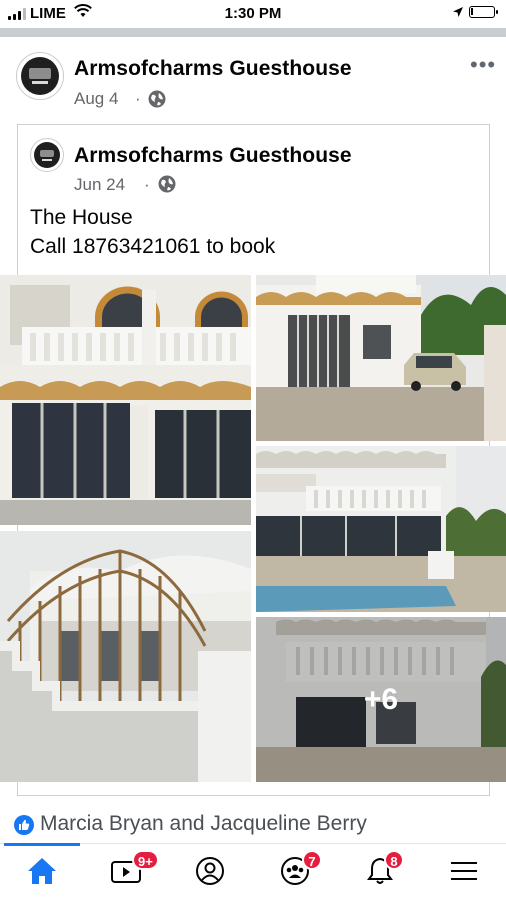  Describe the element at coordinates (483, 65) in the screenshot. I see `more-options-button: •••` at that location.